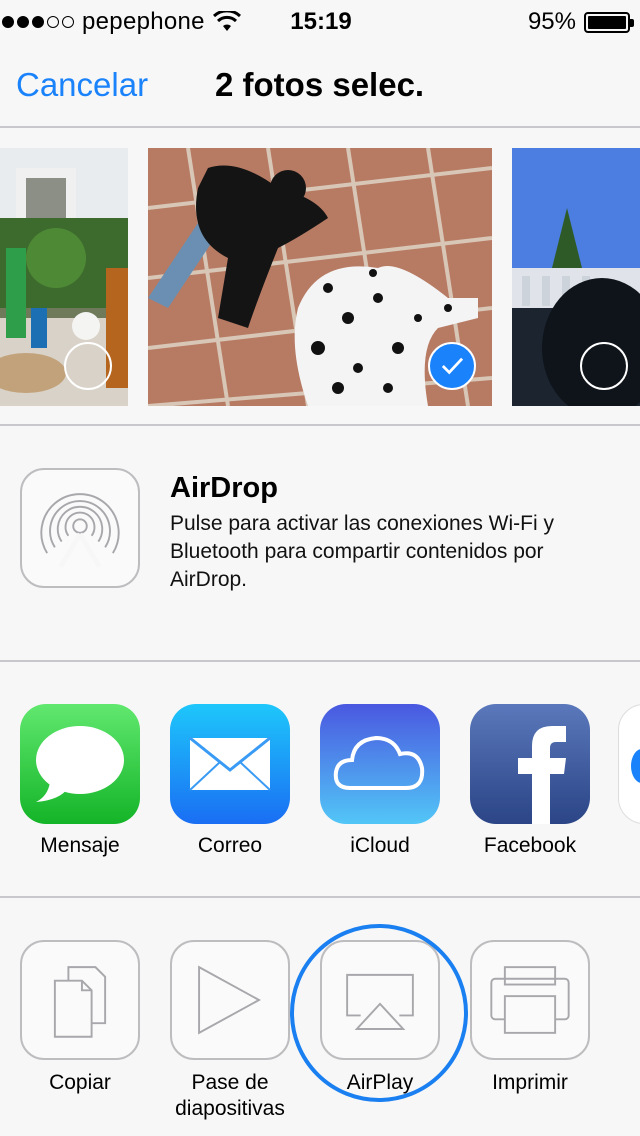 The width and height of the screenshot is (640, 1136). I want to click on slideshow-label: Pase de diapositivas, so click(230, 1095).